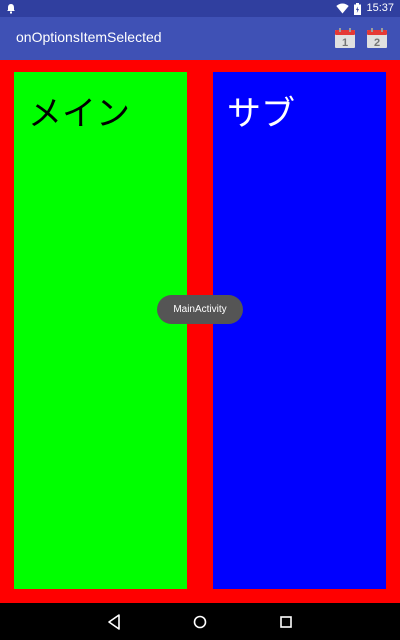  What do you see at coordinates (200, 38) in the screenshot?
I see `app-bar: onOptionsItemSelected 1 2` at bounding box center [200, 38].